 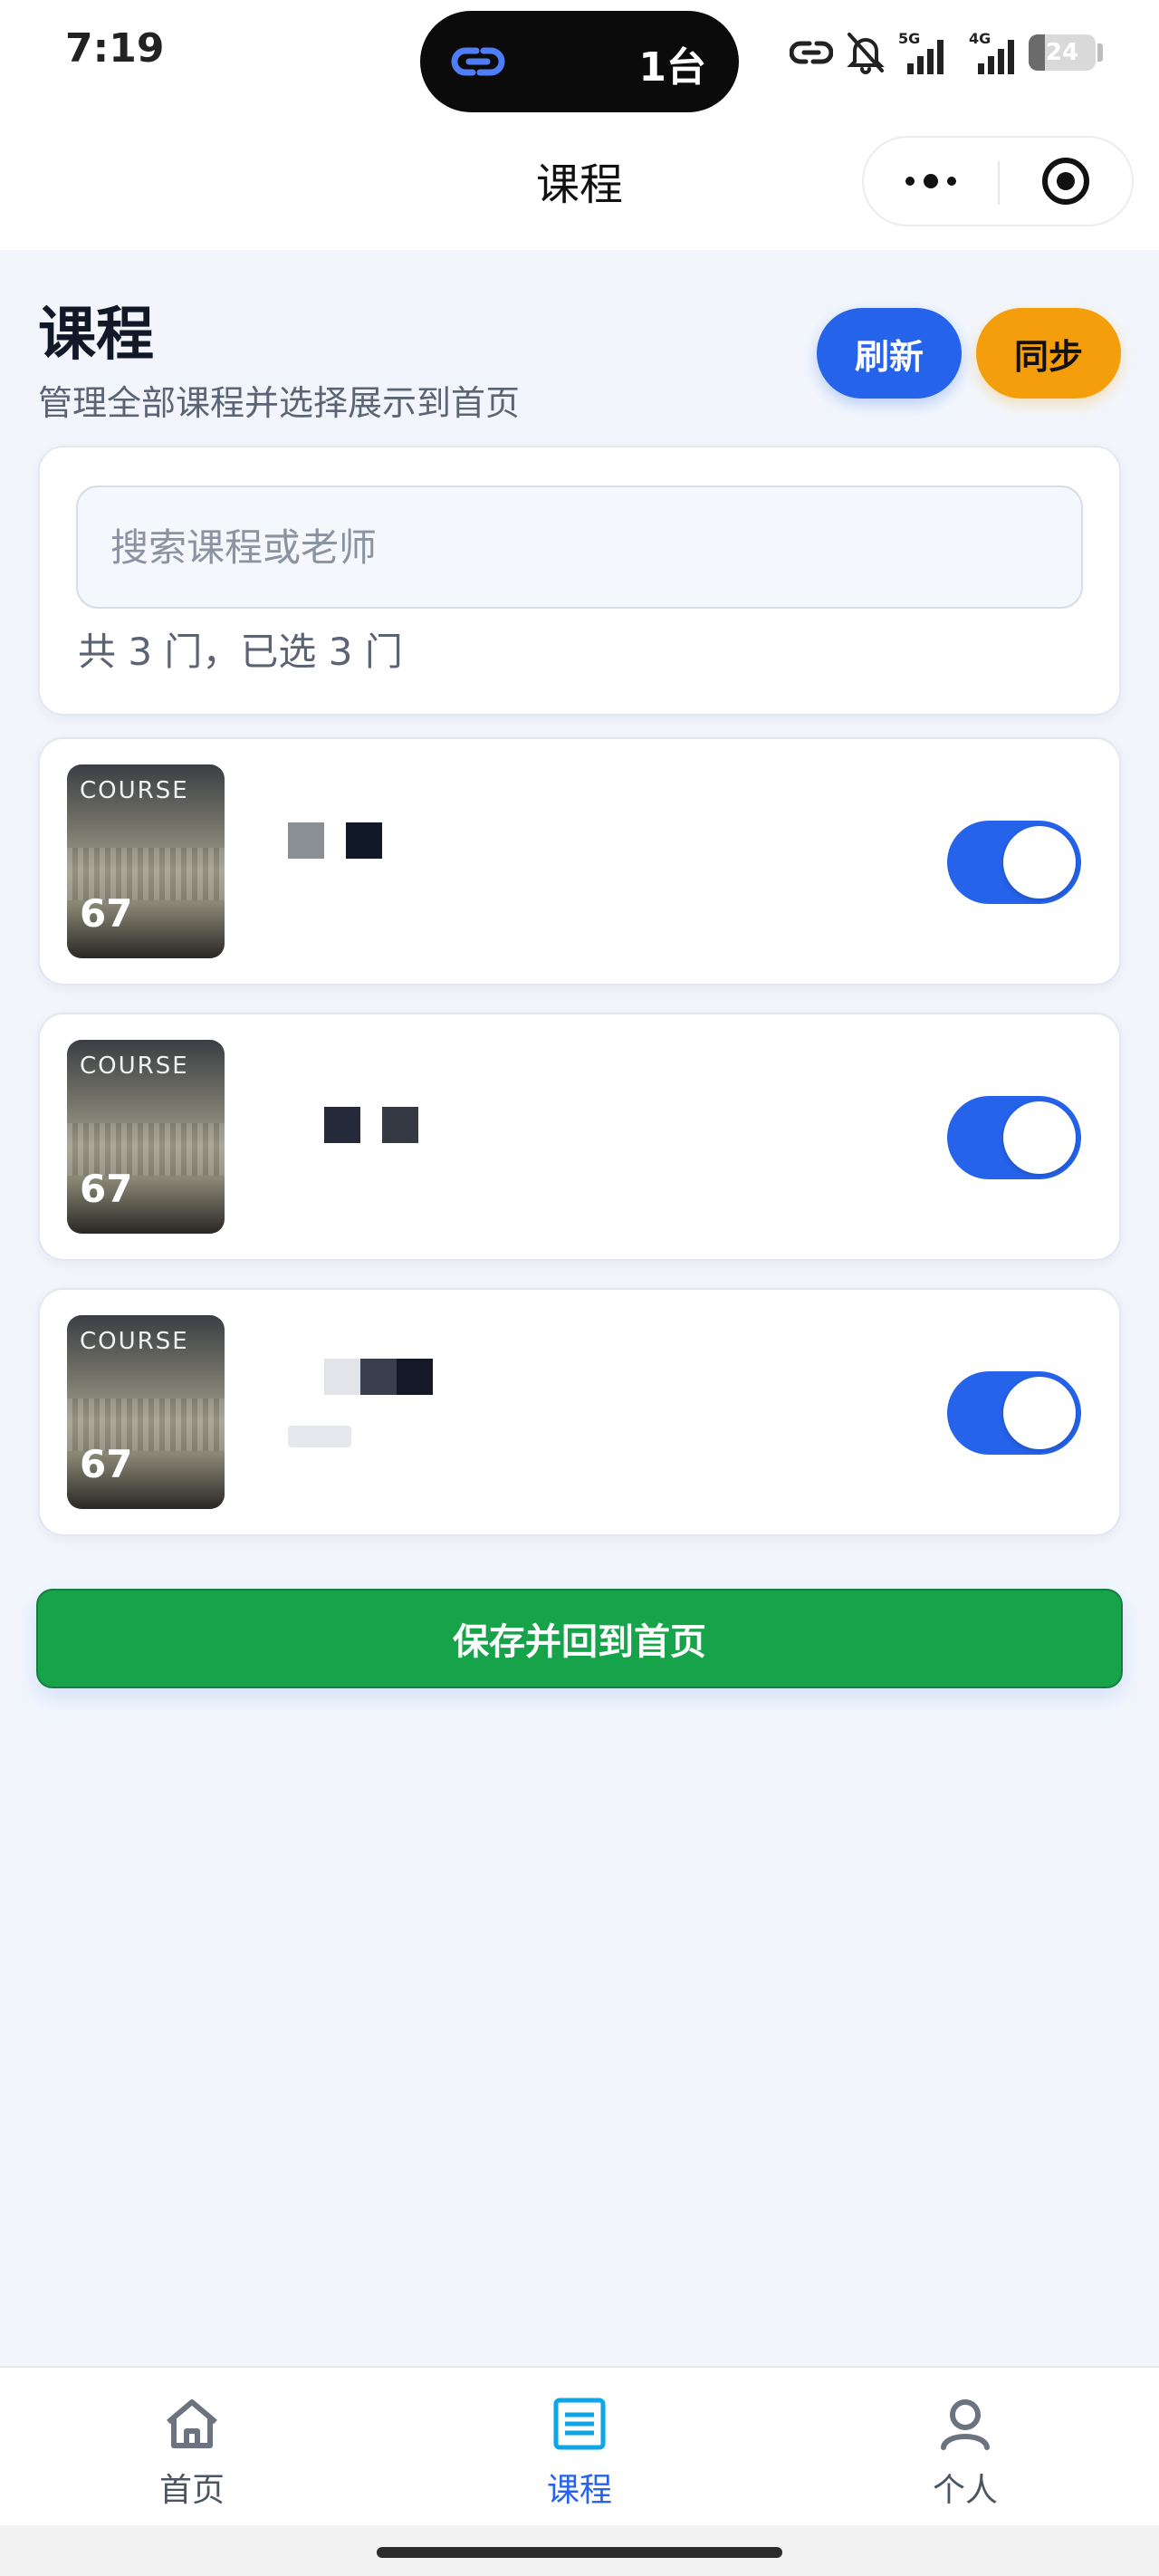 What do you see at coordinates (579, 2552) in the screenshot?
I see `home-indicator` at bounding box center [579, 2552].